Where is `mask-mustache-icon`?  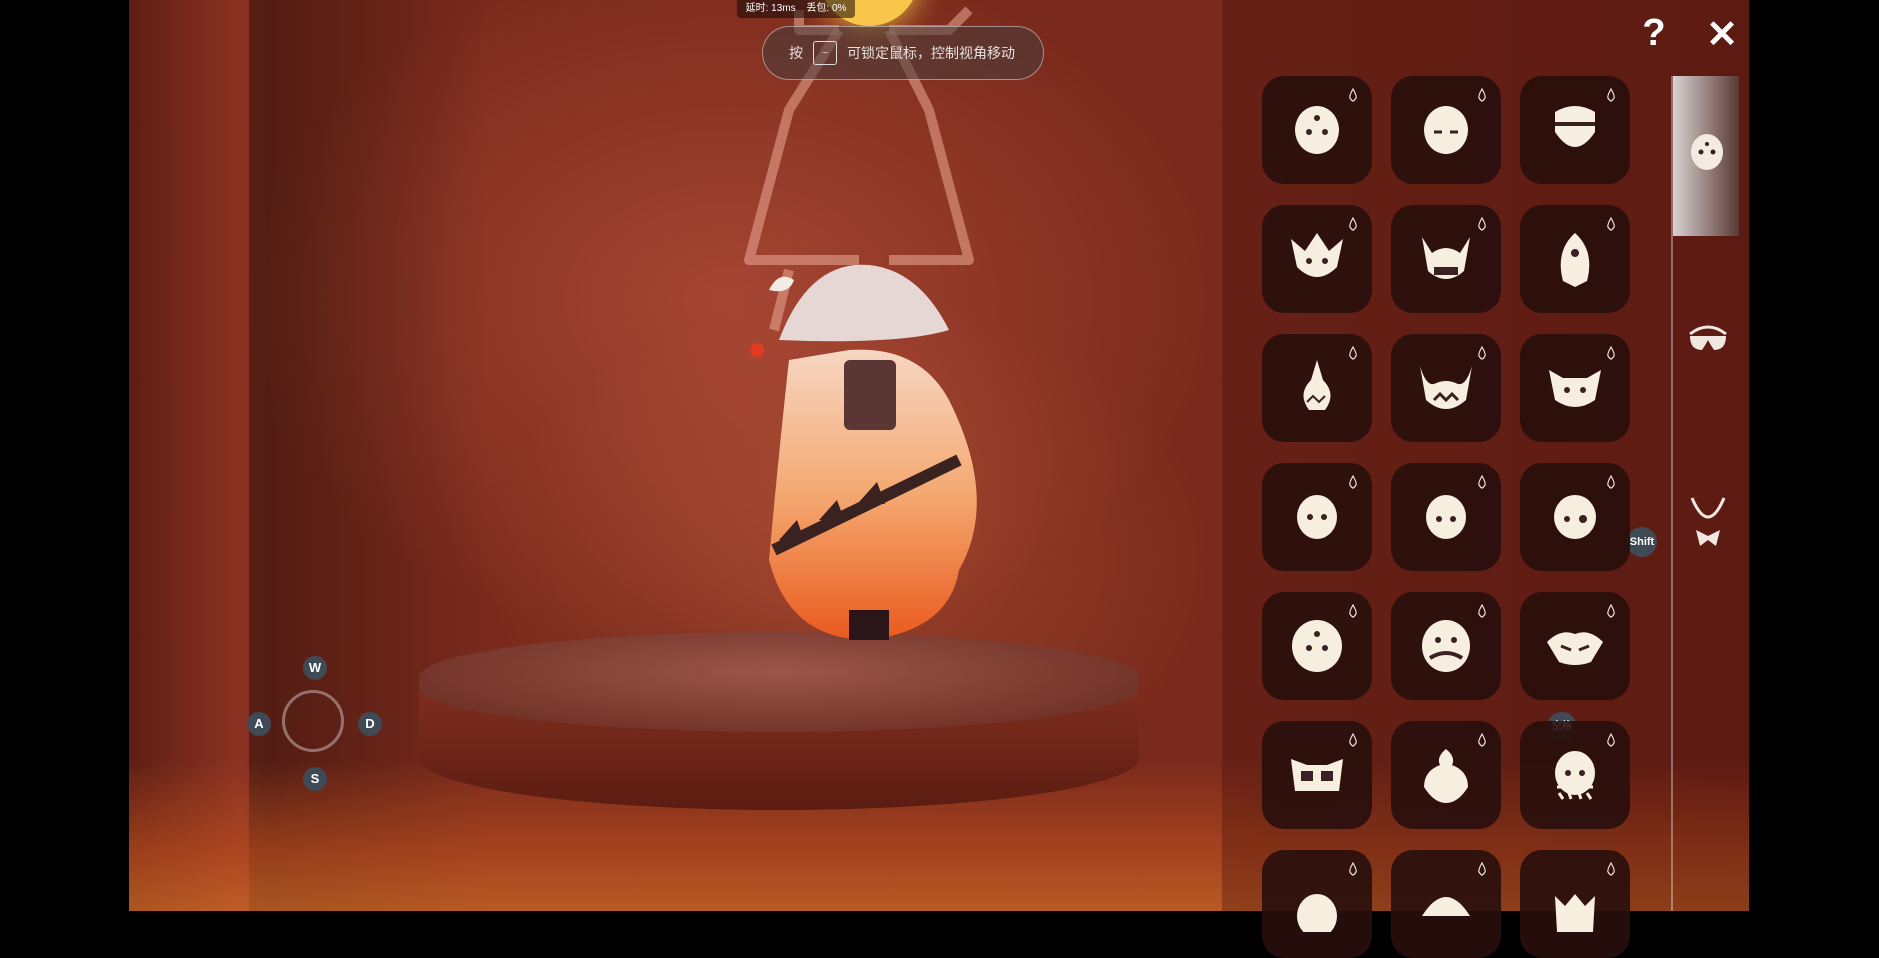
mask-mustache-icon is located at coordinates (1446, 646).